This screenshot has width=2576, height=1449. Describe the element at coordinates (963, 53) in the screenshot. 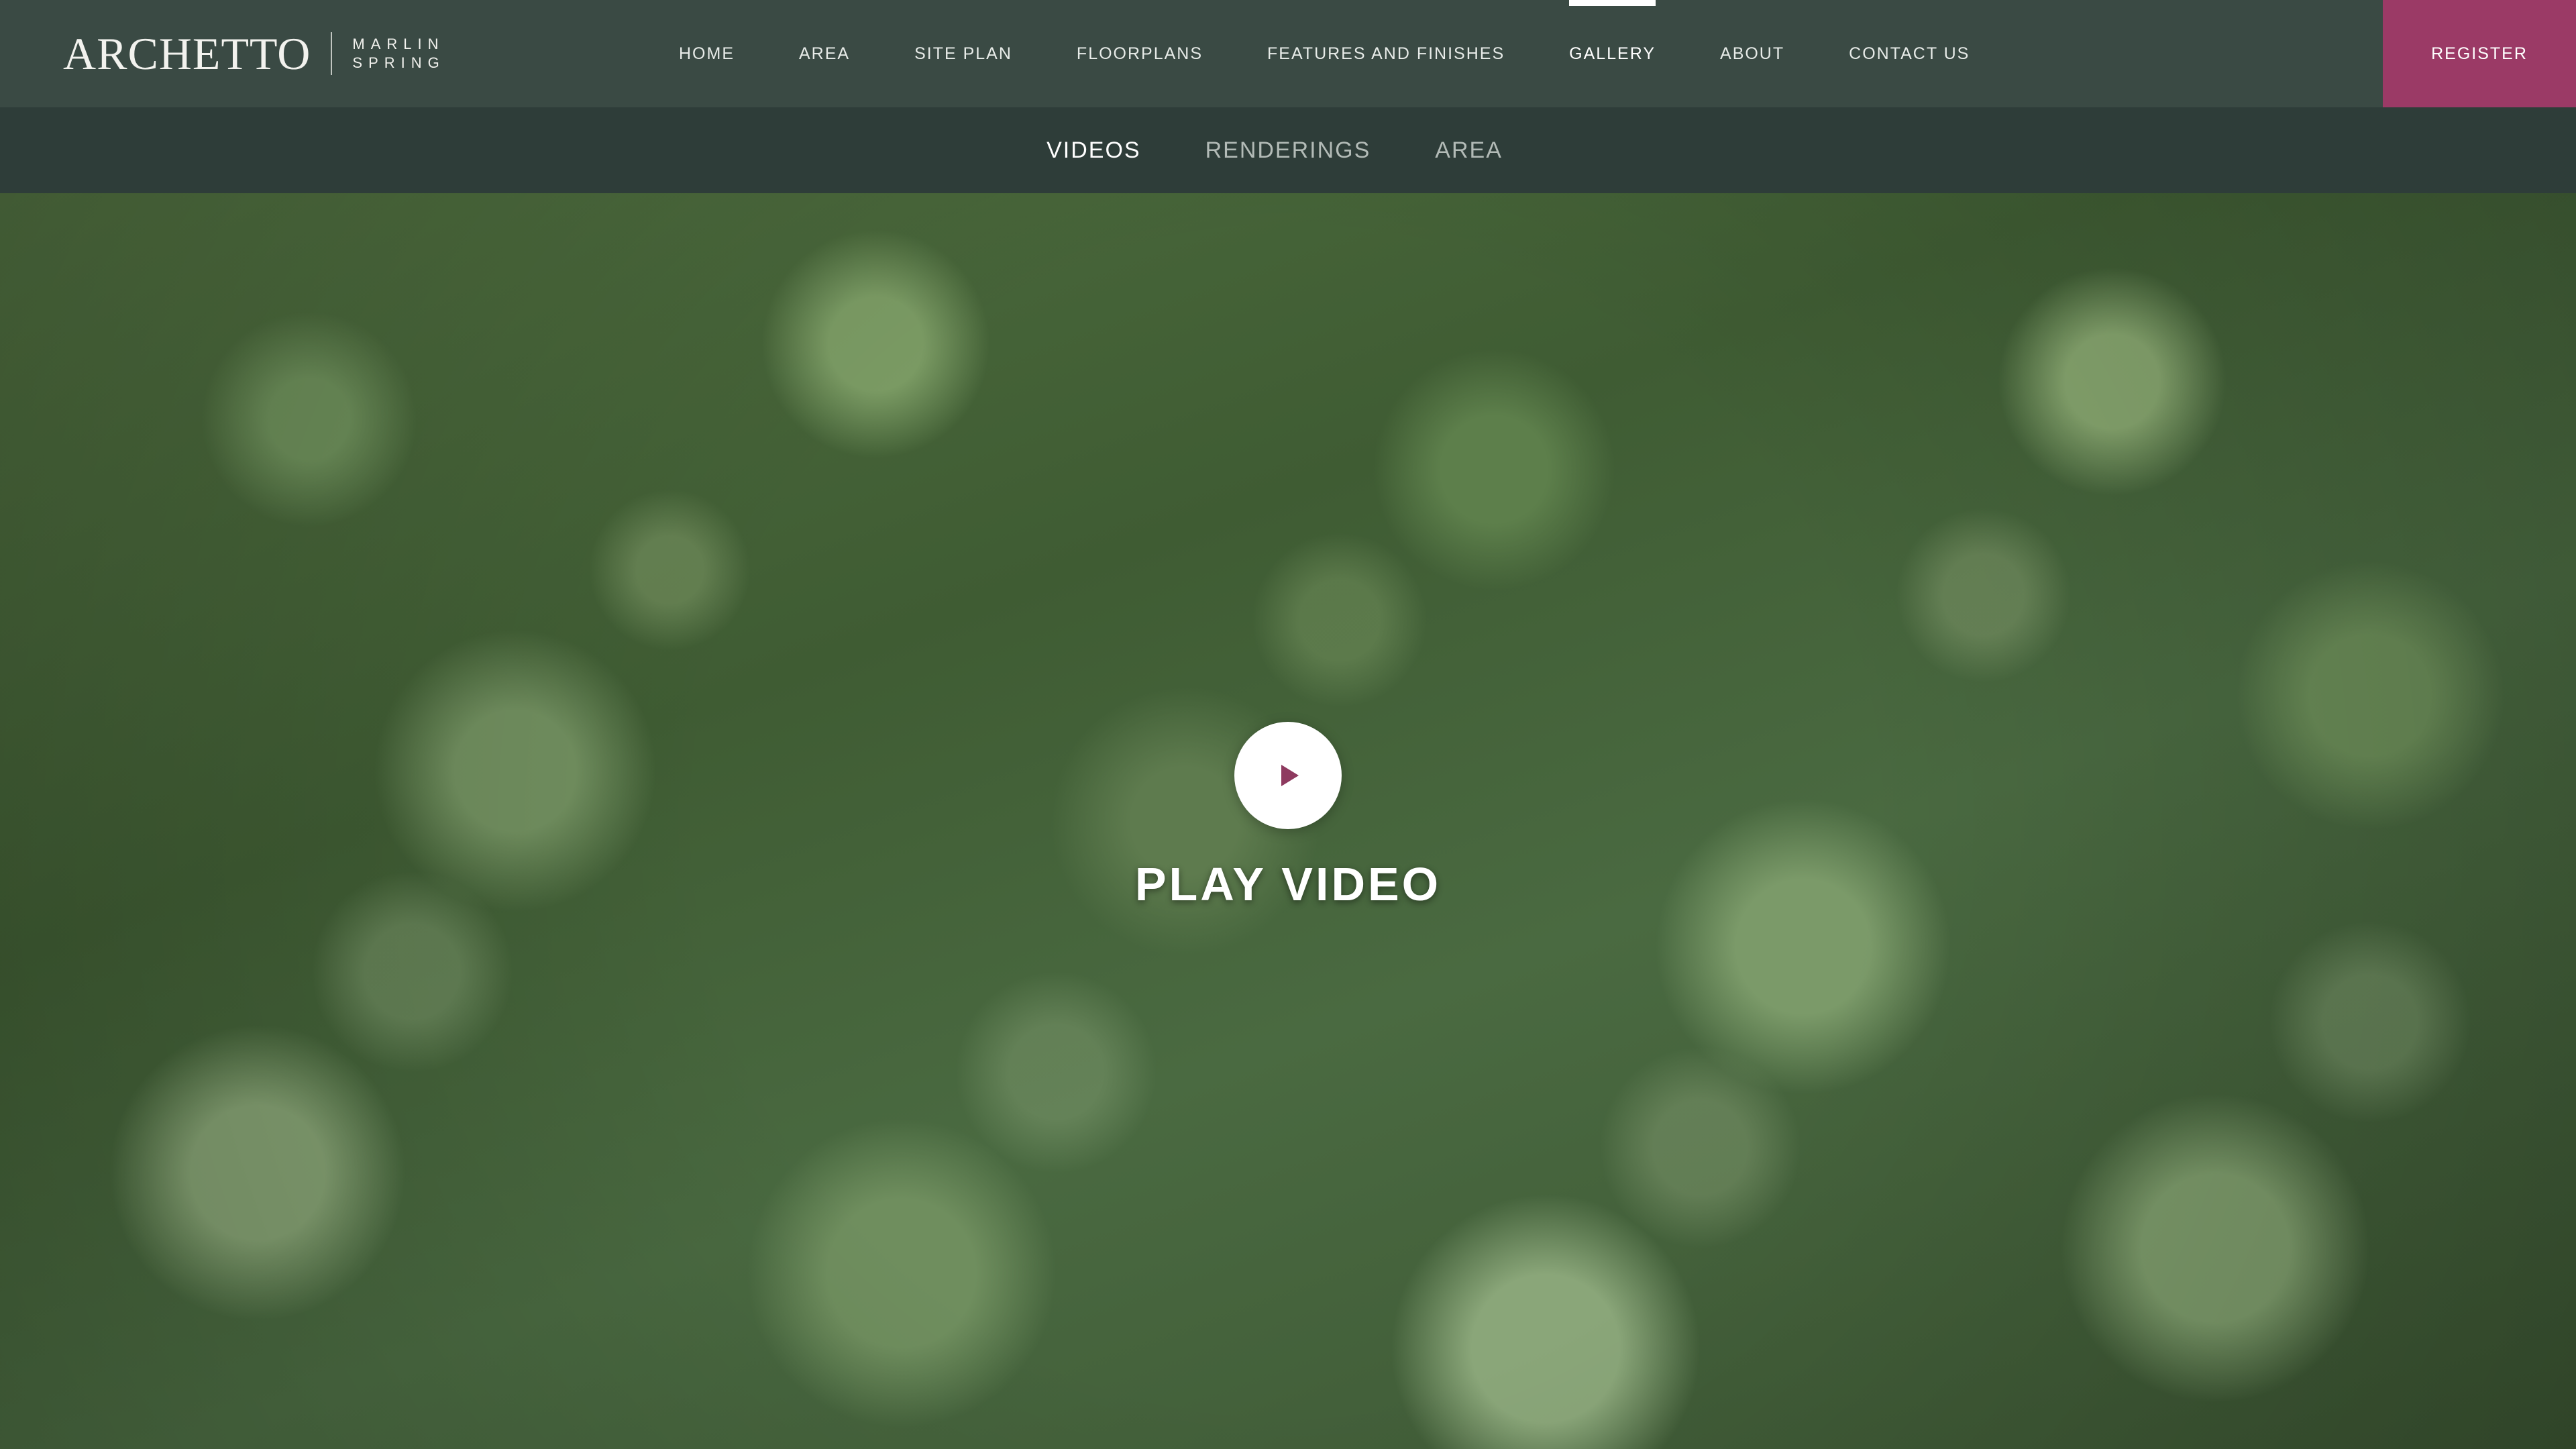

I see `nav-item-site-plan: SITE PLAN` at that location.